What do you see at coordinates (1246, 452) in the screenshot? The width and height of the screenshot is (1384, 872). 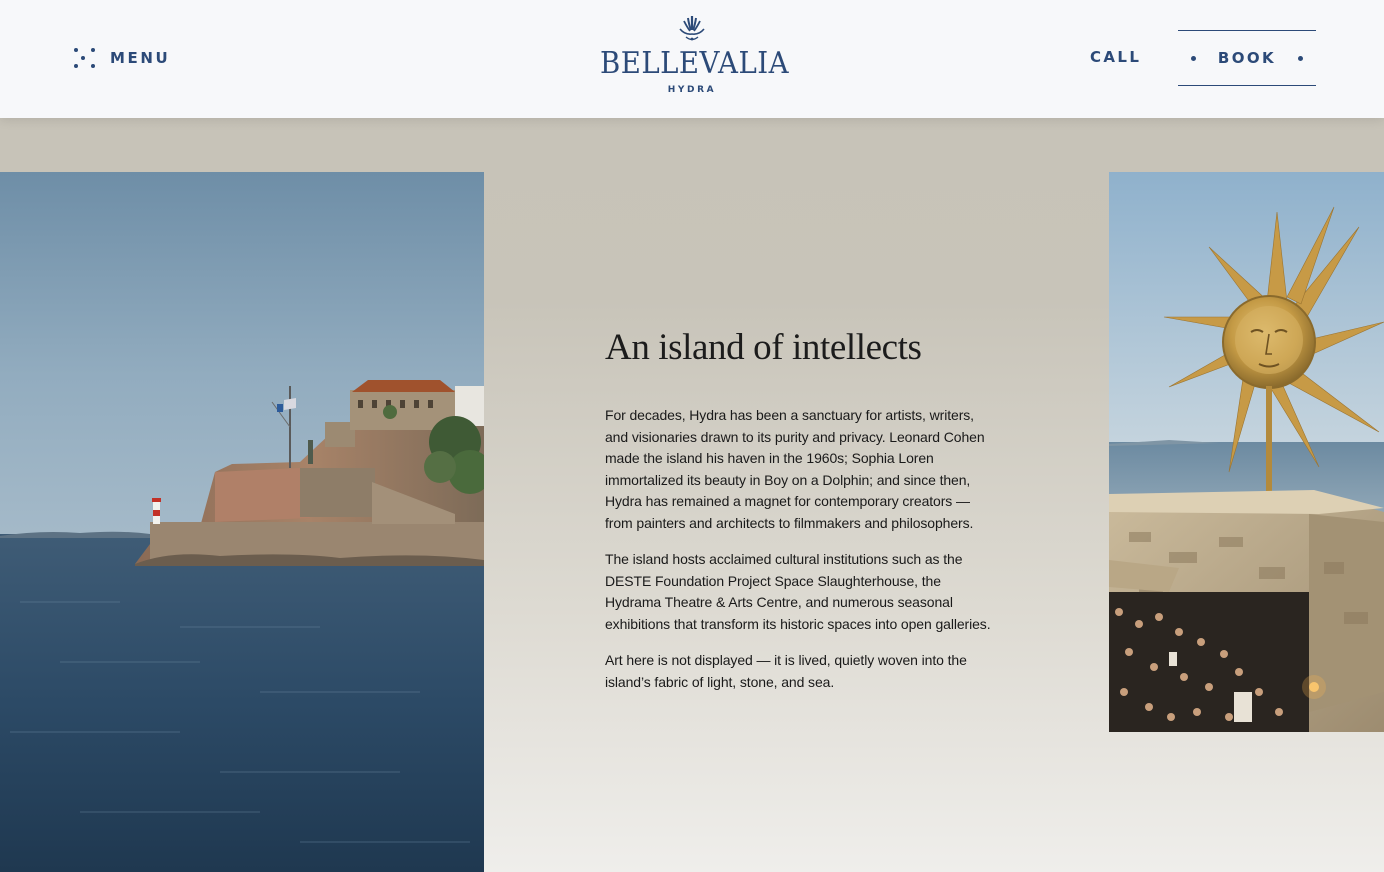 I see `sun-sculpture-photo` at bounding box center [1246, 452].